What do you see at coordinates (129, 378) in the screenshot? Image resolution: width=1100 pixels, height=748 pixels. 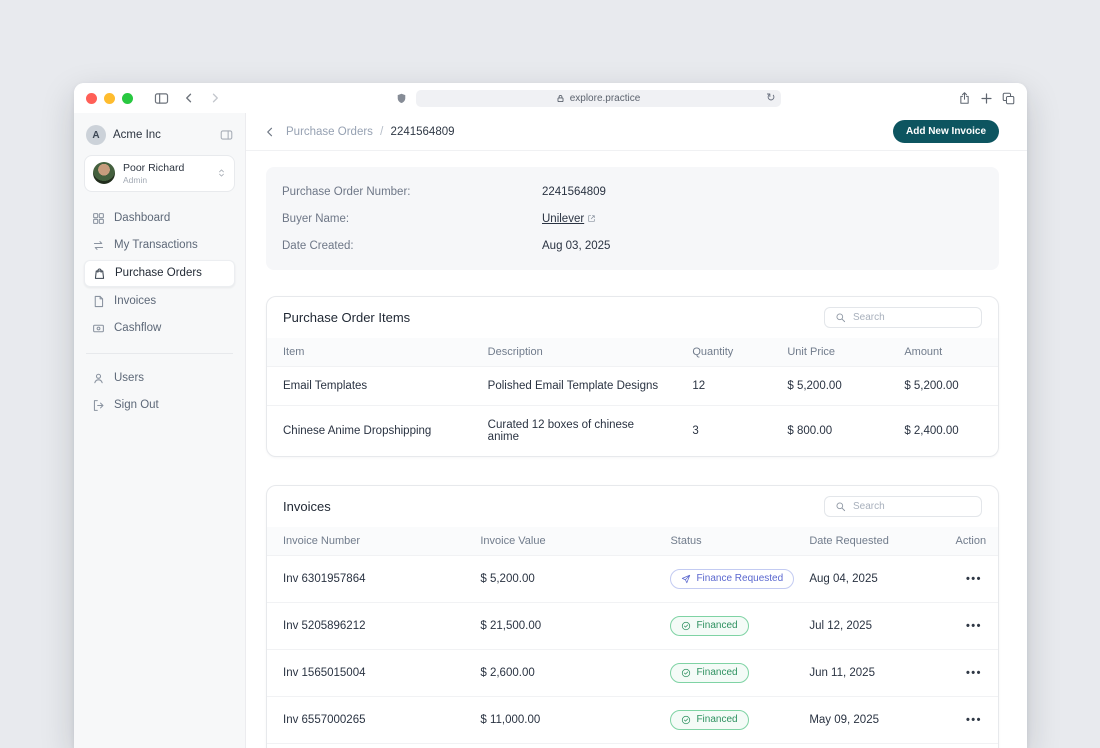 I see `sidebar-item-label: Users` at bounding box center [129, 378].